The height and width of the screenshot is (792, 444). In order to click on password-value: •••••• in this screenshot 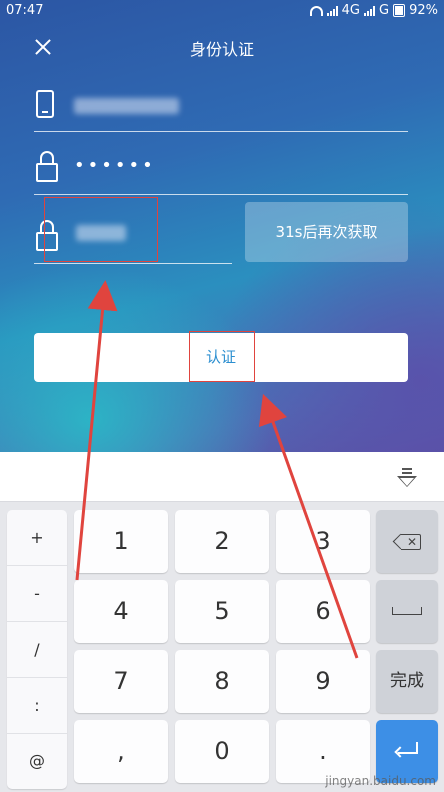, I will do `click(115, 165)`.